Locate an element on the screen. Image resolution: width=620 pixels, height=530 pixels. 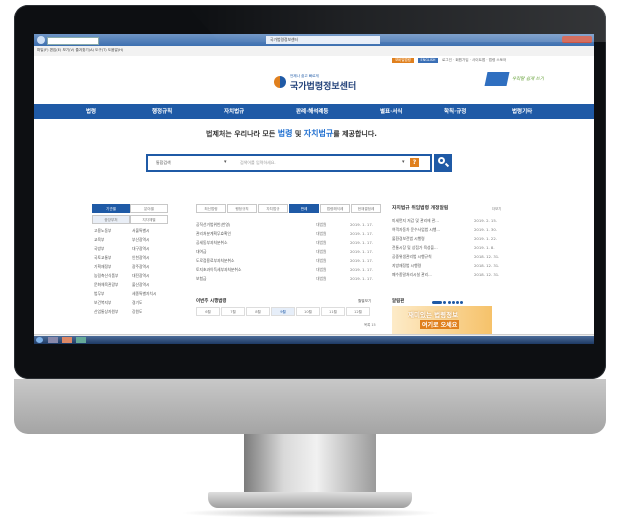
monitor-stand-neck is located at coordinates (310, 463).